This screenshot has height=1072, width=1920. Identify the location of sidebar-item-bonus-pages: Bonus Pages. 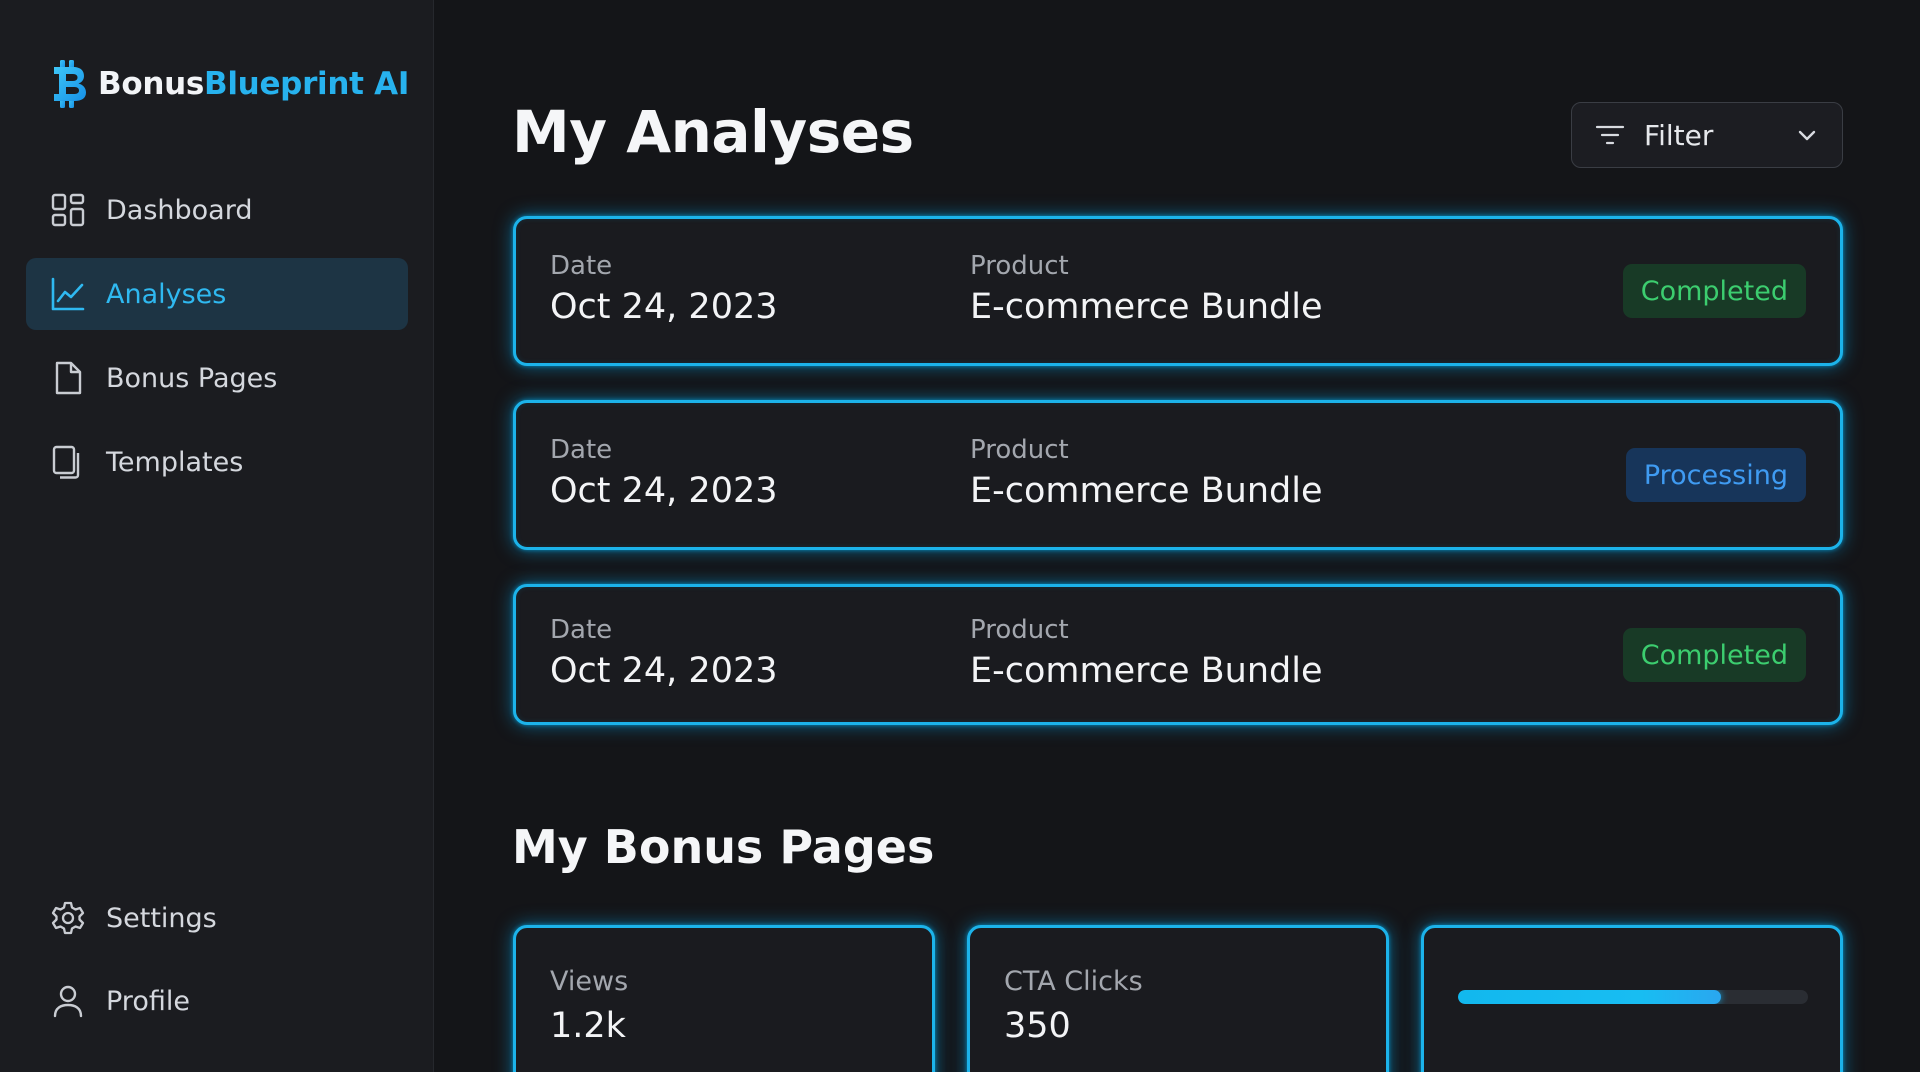
(217, 378).